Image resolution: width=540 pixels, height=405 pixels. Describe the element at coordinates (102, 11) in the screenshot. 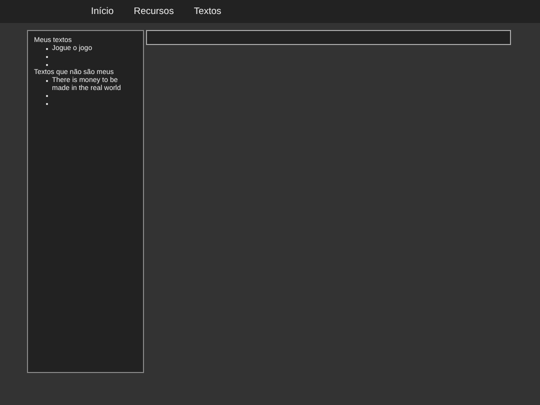

I see `nav-link: Início` at that location.